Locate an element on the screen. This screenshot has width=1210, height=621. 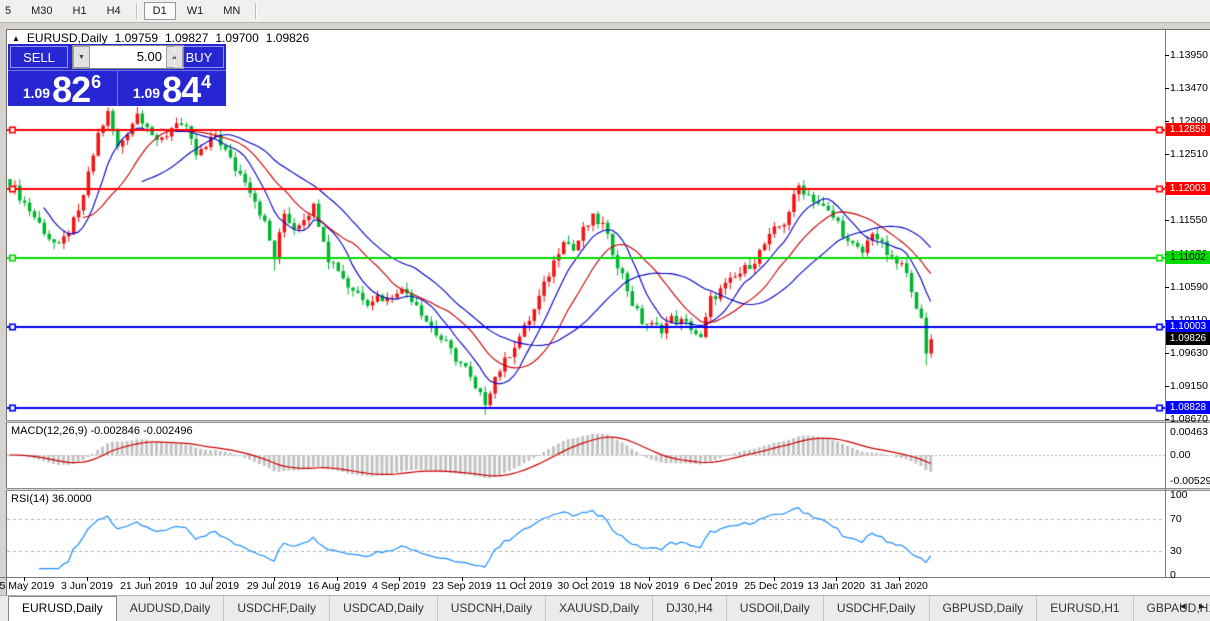
level-price-label: 1.12858 is located at coordinates (1188, 130).